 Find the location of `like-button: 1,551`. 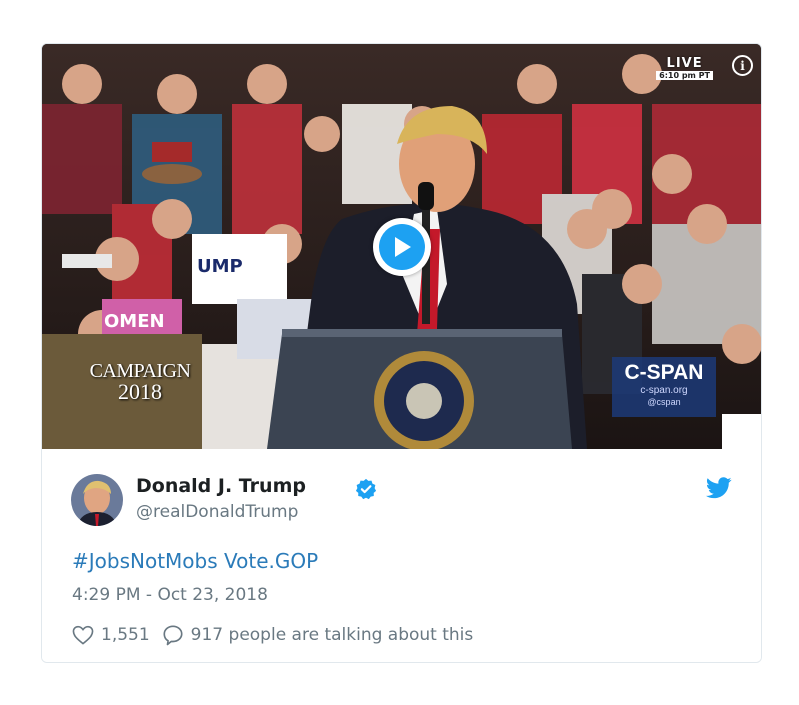

like-button: 1,551 is located at coordinates (111, 635).